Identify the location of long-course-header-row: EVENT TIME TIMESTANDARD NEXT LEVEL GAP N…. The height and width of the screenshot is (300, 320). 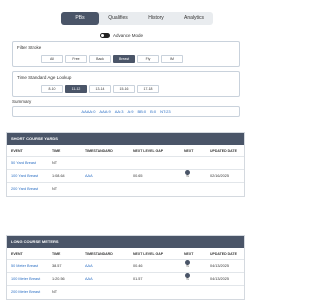
(125, 254).